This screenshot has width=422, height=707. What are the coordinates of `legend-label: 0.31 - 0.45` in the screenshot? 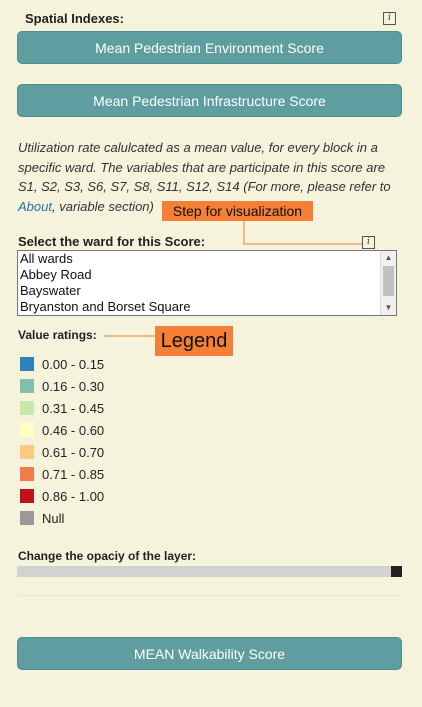 It's located at (73, 408).